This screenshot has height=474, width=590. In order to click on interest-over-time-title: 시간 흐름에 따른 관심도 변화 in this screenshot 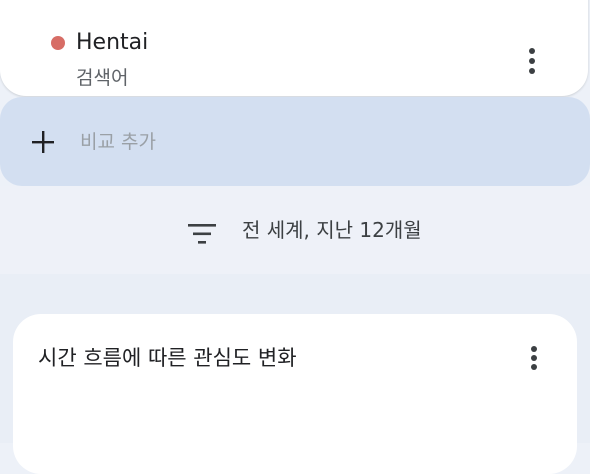, I will do `click(167, 358)`.